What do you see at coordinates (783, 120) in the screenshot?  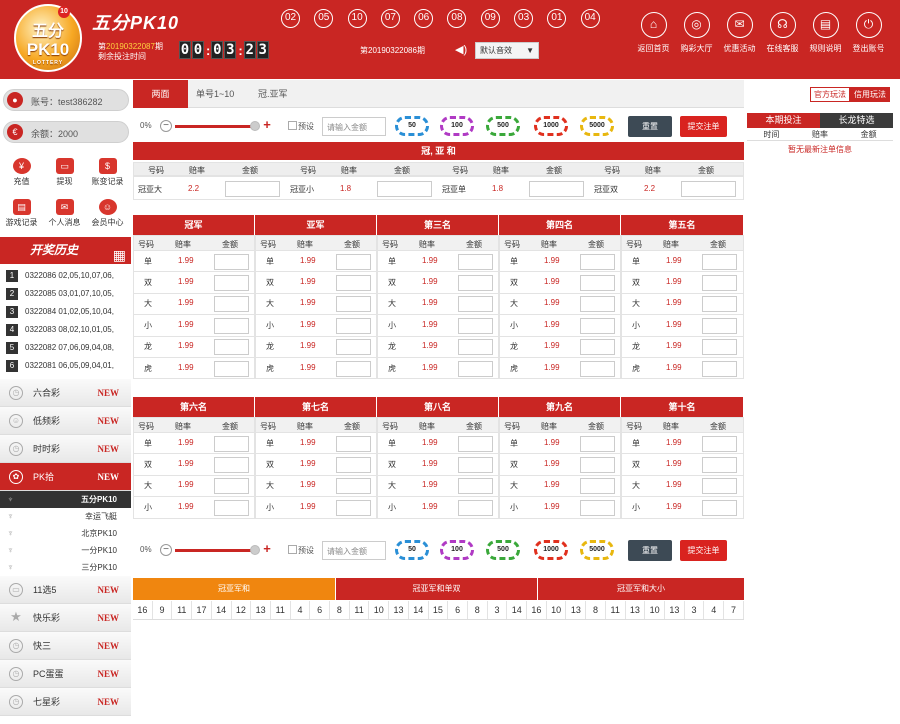 I see `tab-current-bets: 本期投注` at bounding box center [783, 120].